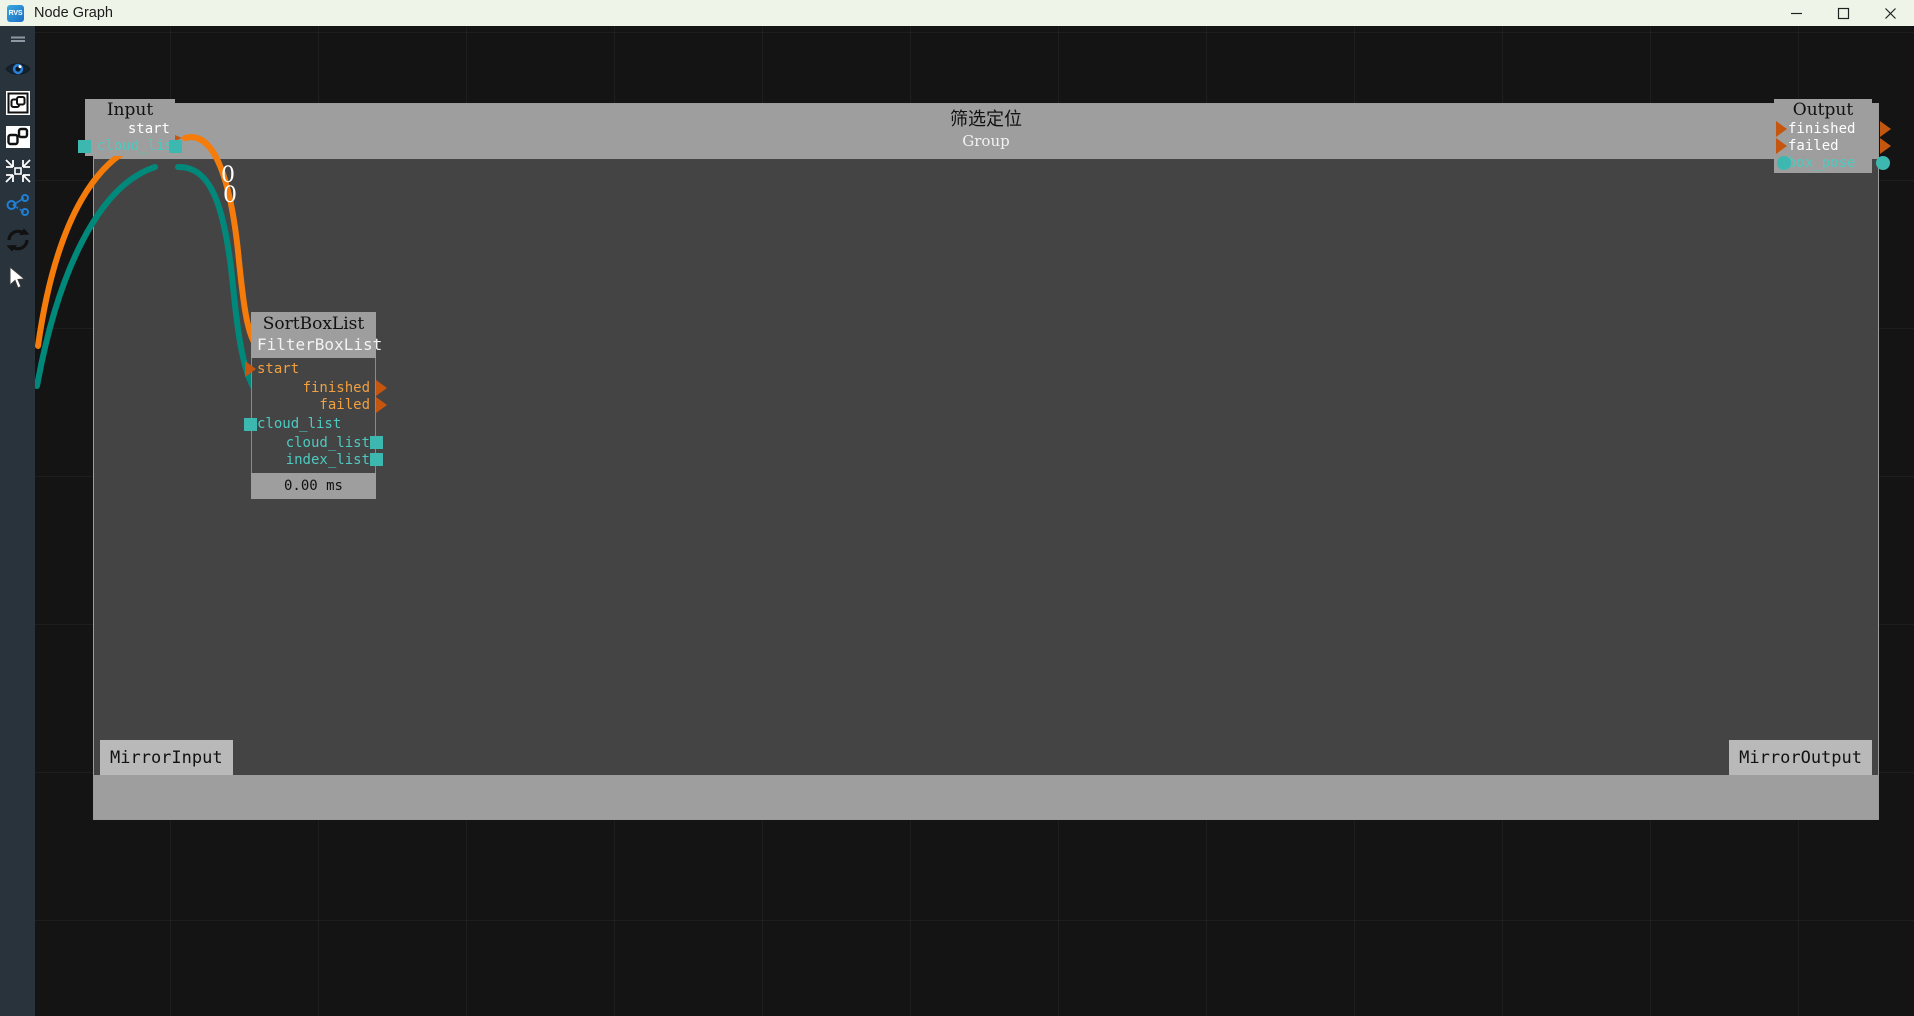 This screenshot has width=1914, height=1016. What do you see at coordinates (17, 69) in the screenshot?
I see `eye-icon` at bounding box center [17, 69].